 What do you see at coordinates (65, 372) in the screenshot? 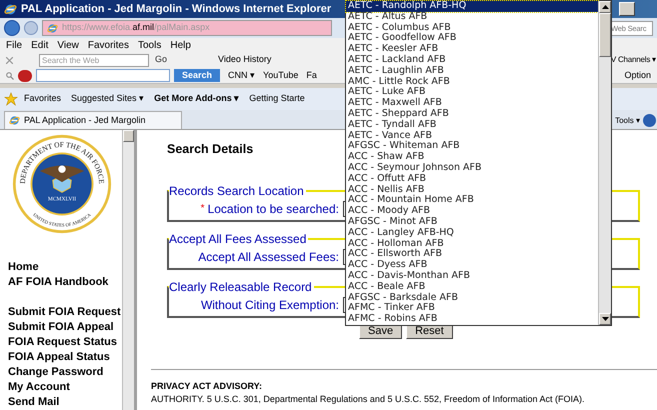
I see `nav-link: Change Password` at bounding box center [65, 372].